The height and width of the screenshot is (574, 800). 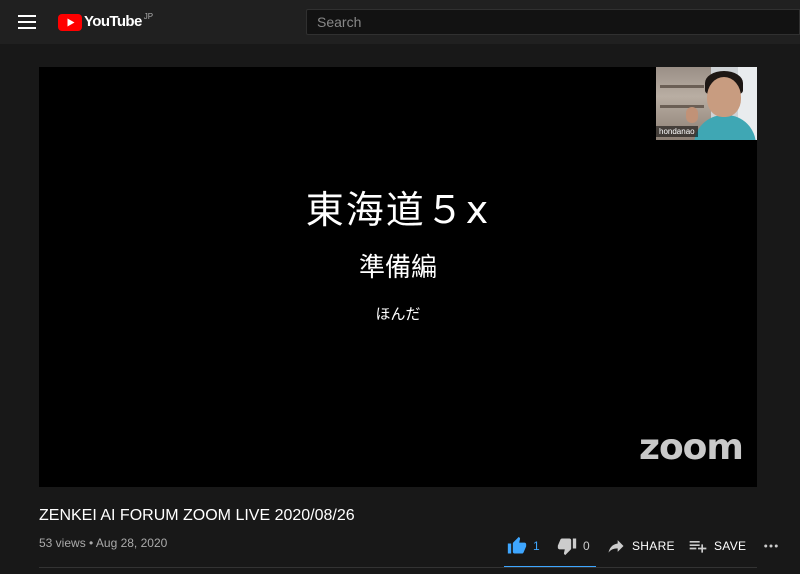 I want to click on more-actions-button, so click(x=771, y=546).